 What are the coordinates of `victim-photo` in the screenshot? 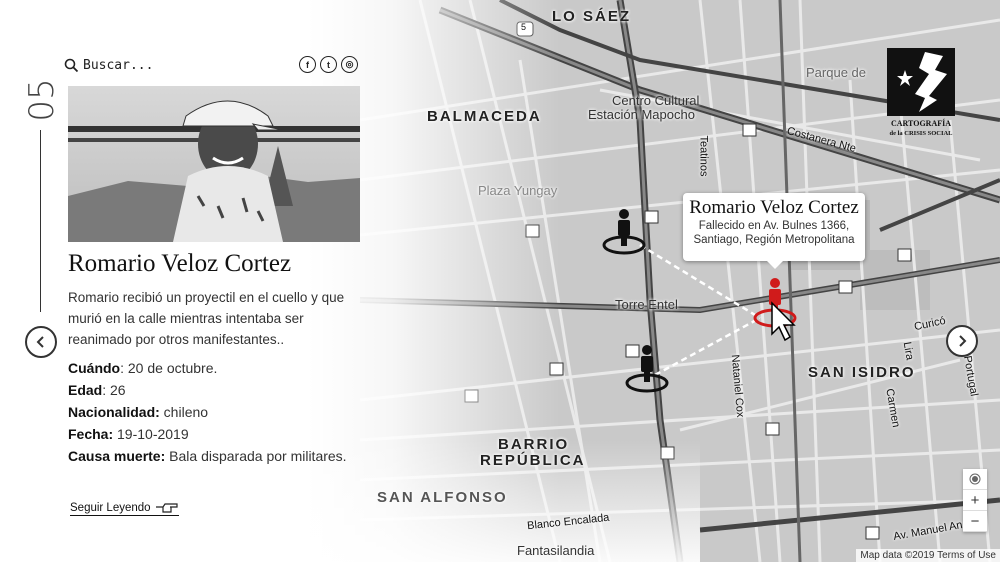 It's located at (214, 164).